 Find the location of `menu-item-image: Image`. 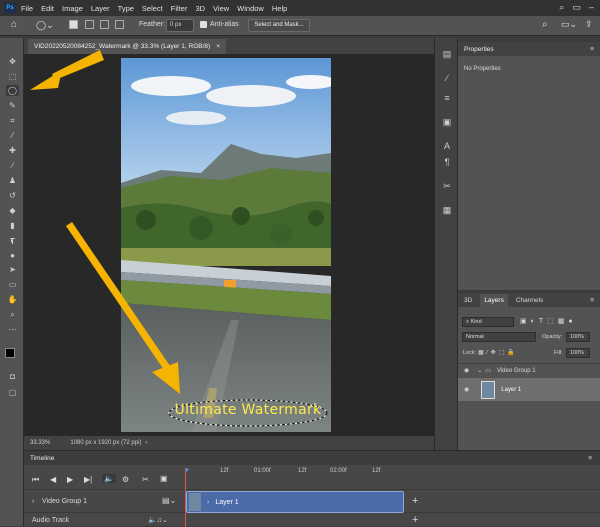

menu-item-image: Image is located at coordinates (72, 8).